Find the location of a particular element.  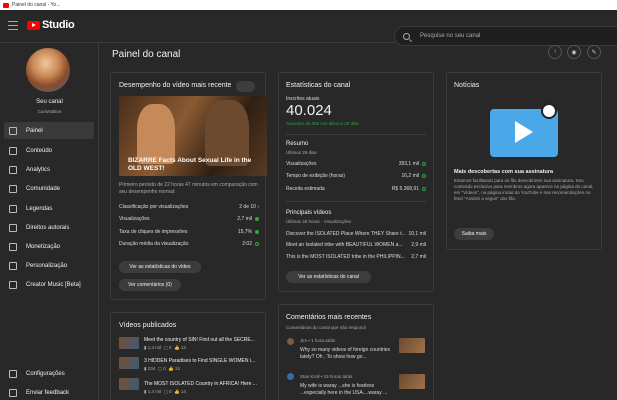

top-videos-title: Principais vídeos is located at coordinates (309, 213).